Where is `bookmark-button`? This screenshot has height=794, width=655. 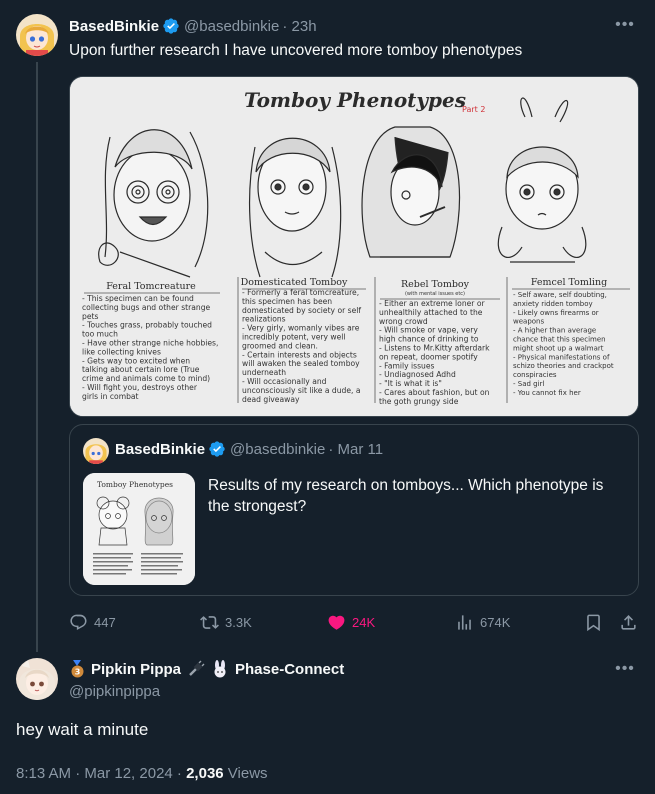
bookmark-button is located at coordinates (593, 622).